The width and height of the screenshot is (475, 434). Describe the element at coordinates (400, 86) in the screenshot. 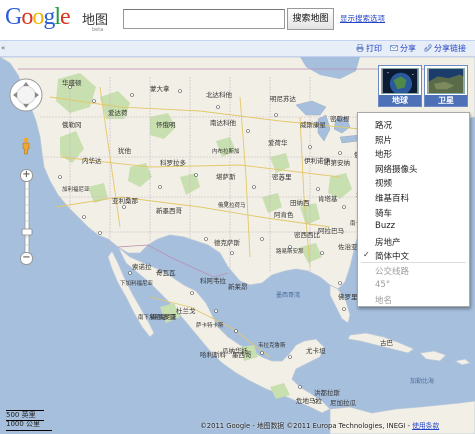

I see `map-type-earth-button: 地球` at that location.